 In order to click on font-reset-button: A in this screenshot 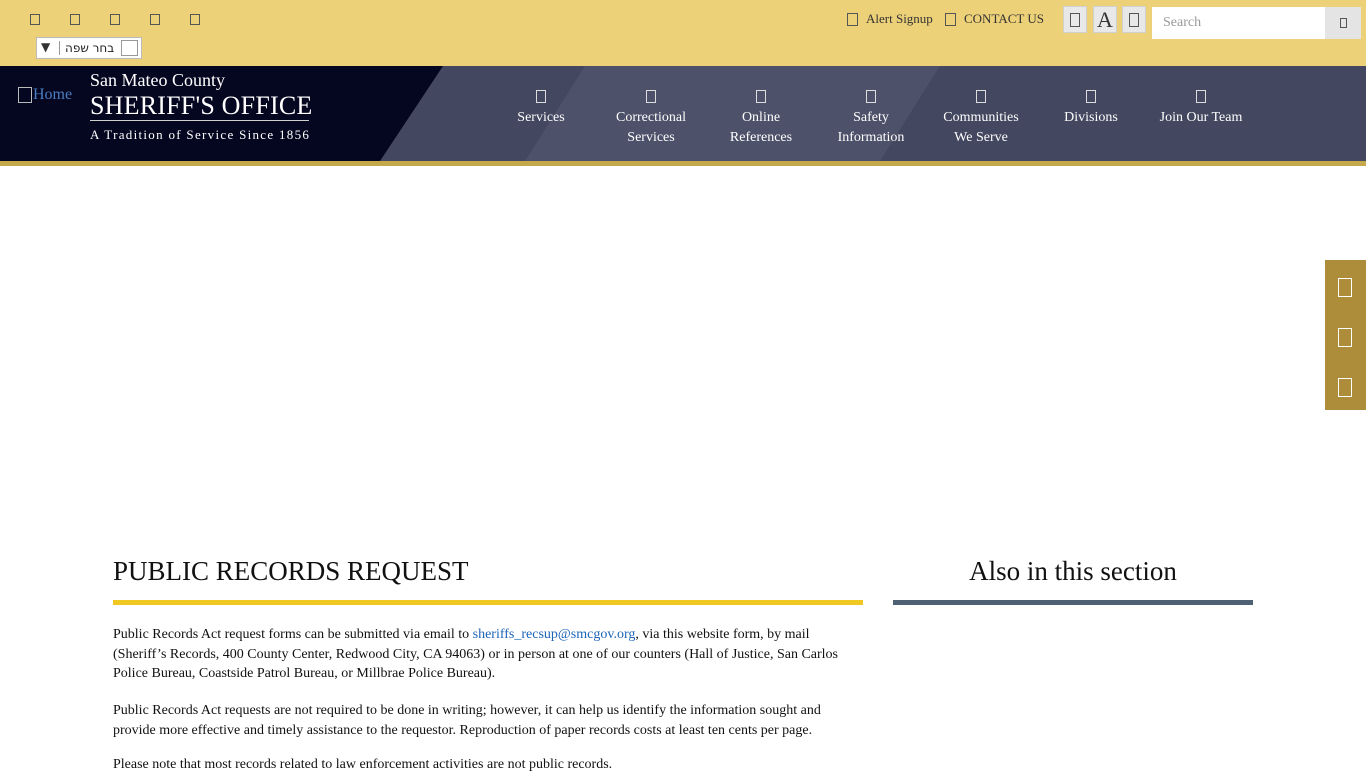, I will do `click(1105, 19)`.